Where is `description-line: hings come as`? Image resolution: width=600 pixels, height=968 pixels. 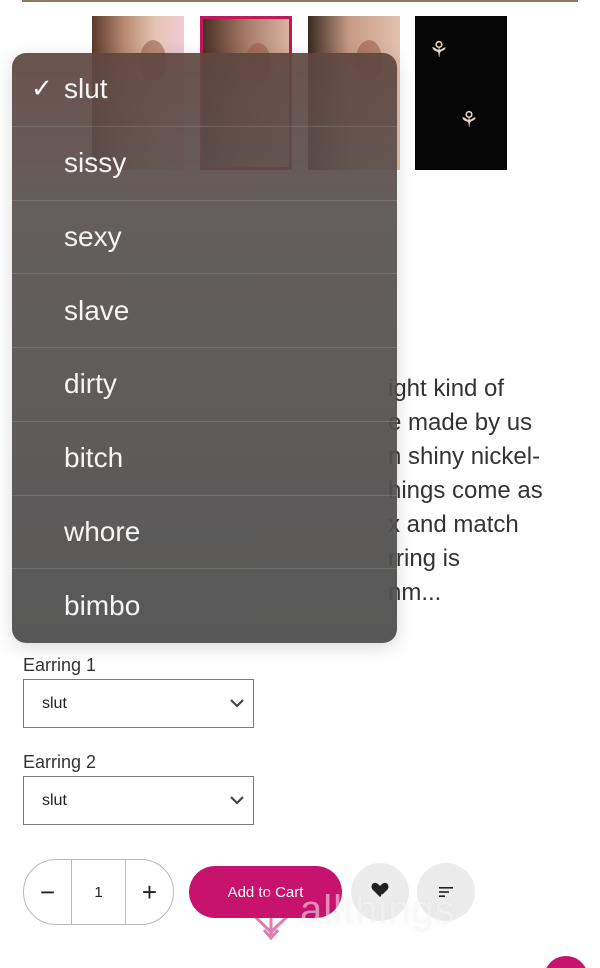
description-line: hings come as is located at coordinates (465, 490).